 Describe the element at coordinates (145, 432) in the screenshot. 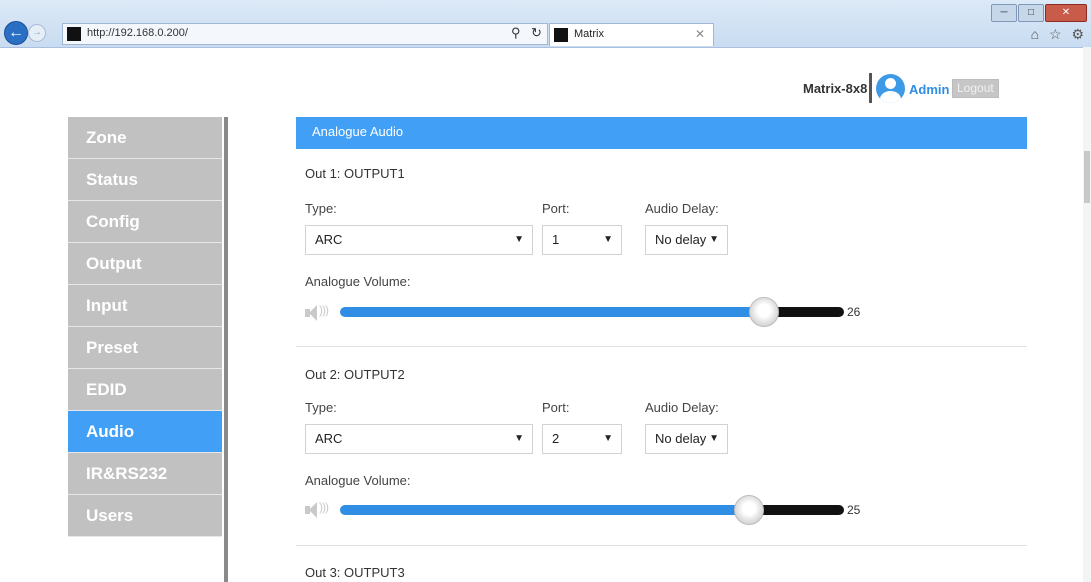

I see `sidebar-item-audio: Audio` at that location.